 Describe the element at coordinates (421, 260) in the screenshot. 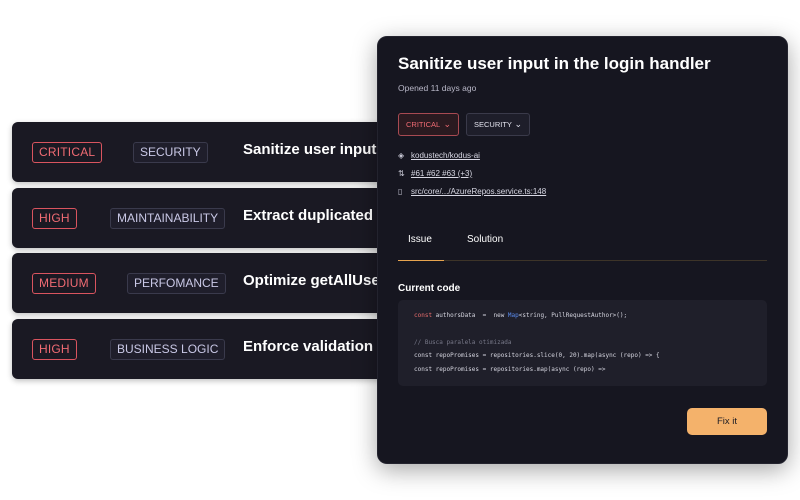

I see `tab-active-indicator` at that location.